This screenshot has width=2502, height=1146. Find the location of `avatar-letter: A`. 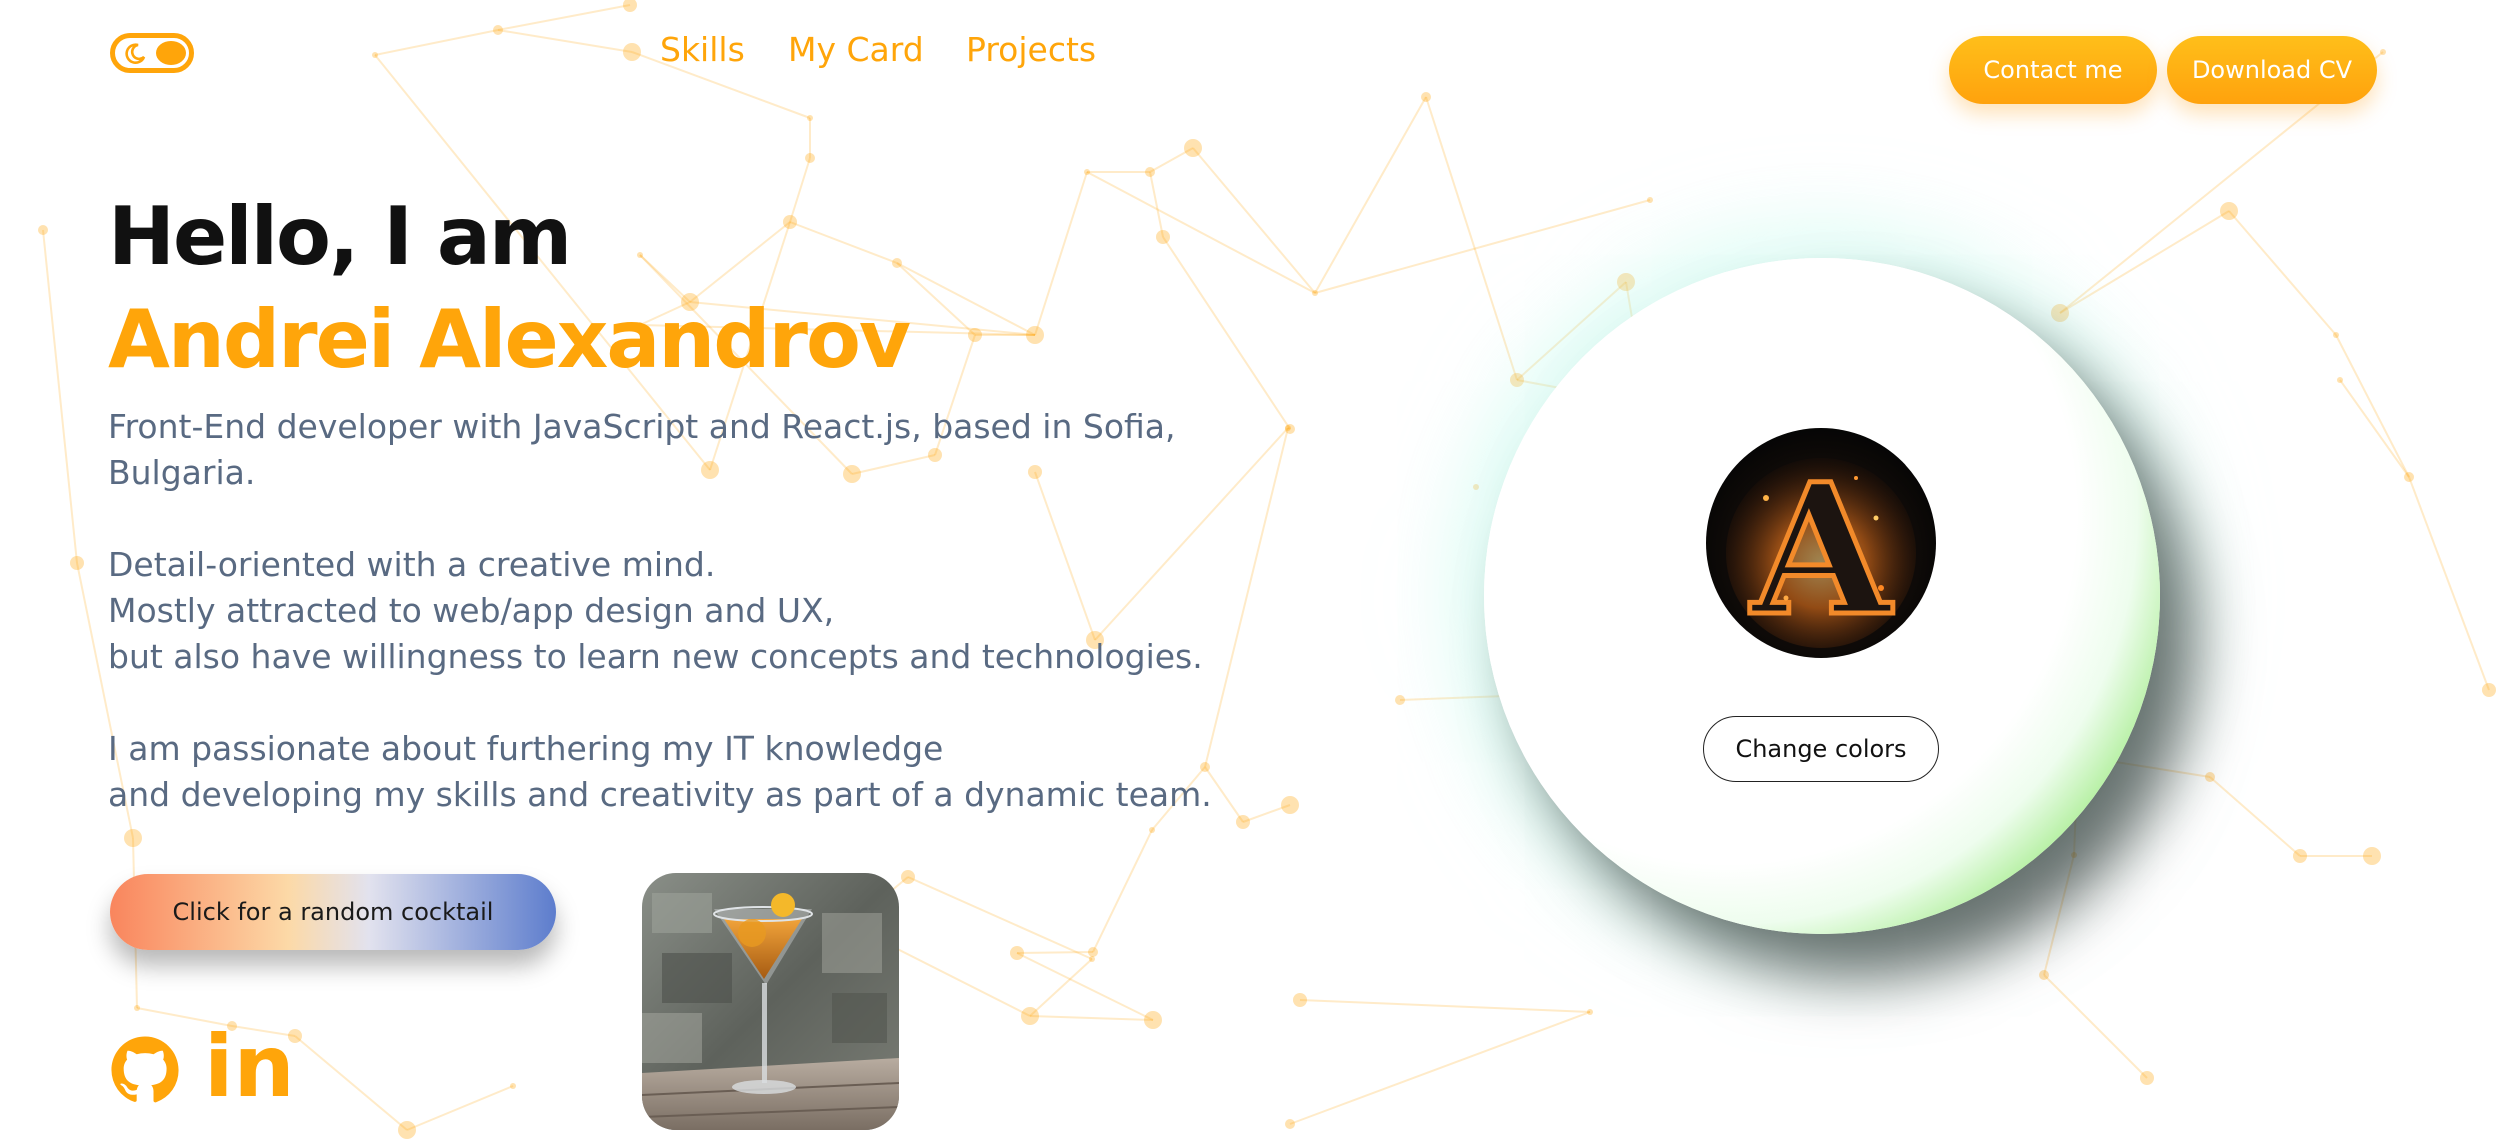

avatar-letter: A is located at coordinates (1821, 550).